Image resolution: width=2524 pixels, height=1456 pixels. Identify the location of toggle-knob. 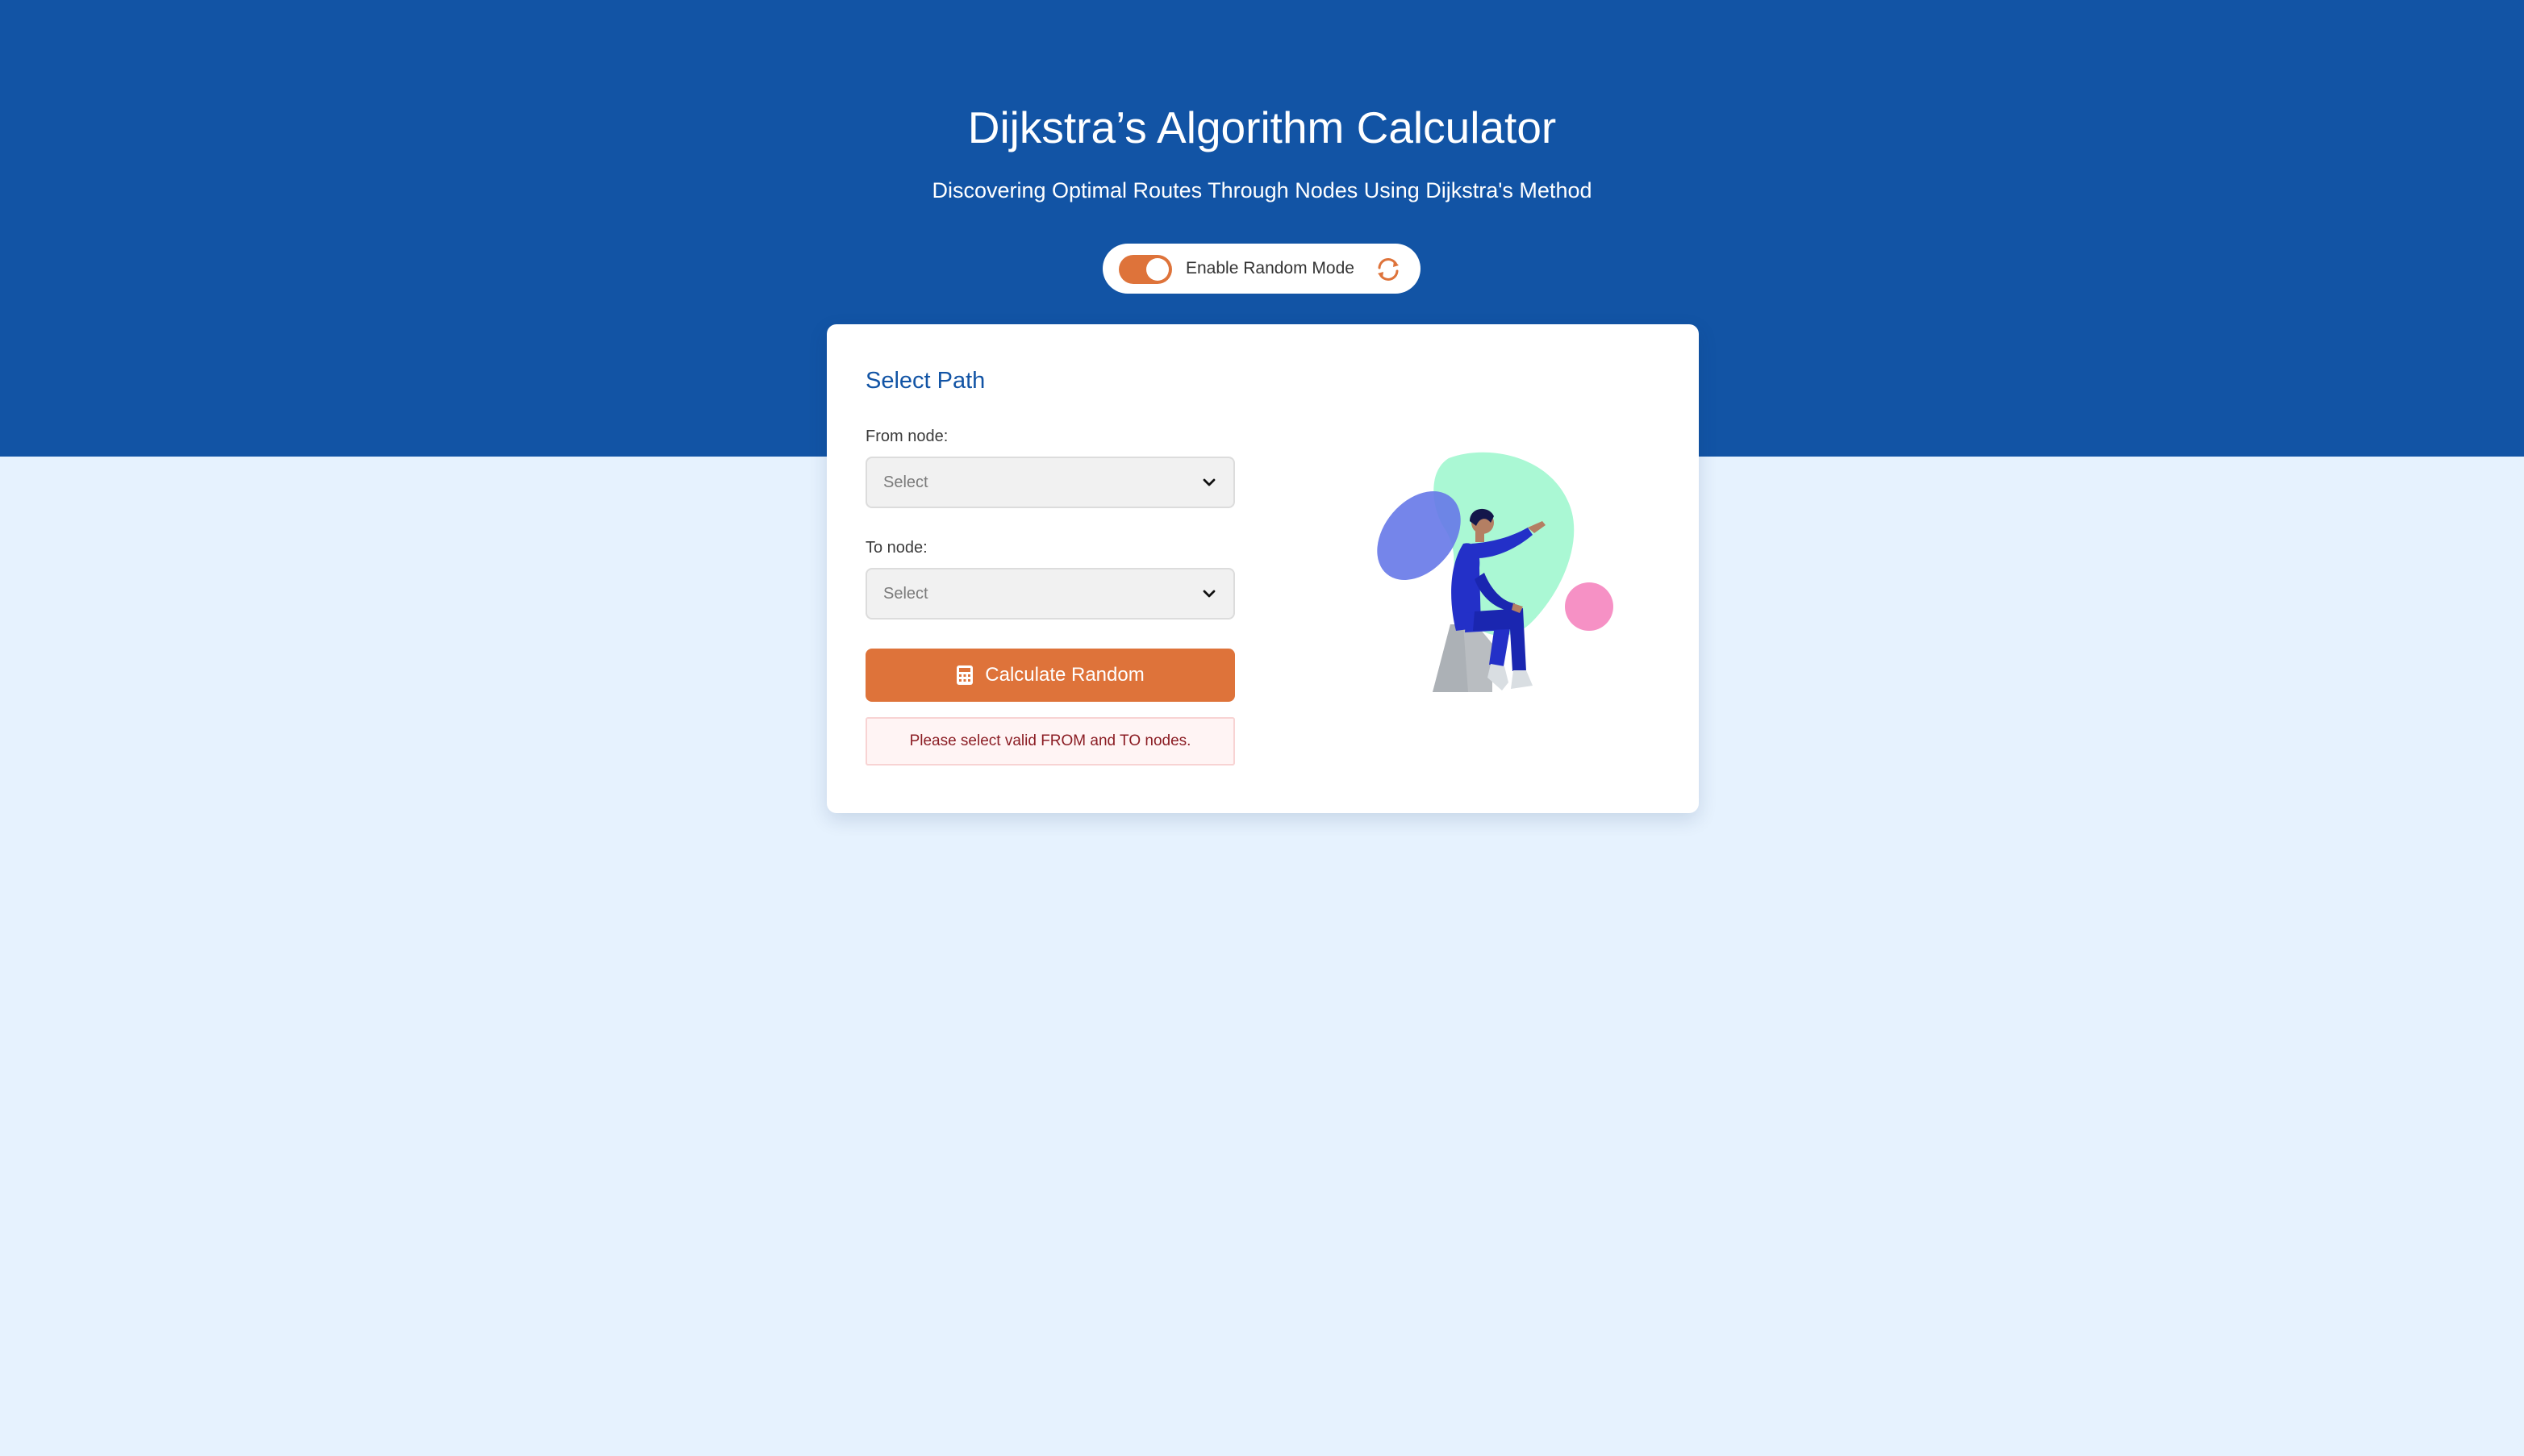
(1157, 269).